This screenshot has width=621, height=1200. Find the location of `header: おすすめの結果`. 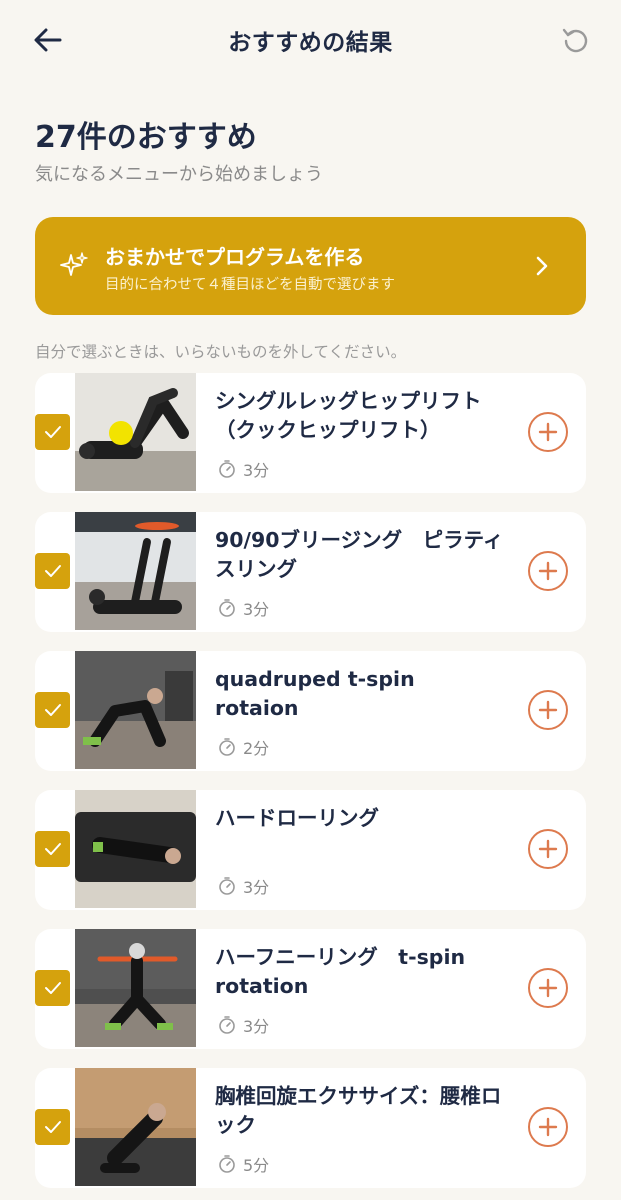

header: おすすめの結果 is located at coordinates (310, 40).